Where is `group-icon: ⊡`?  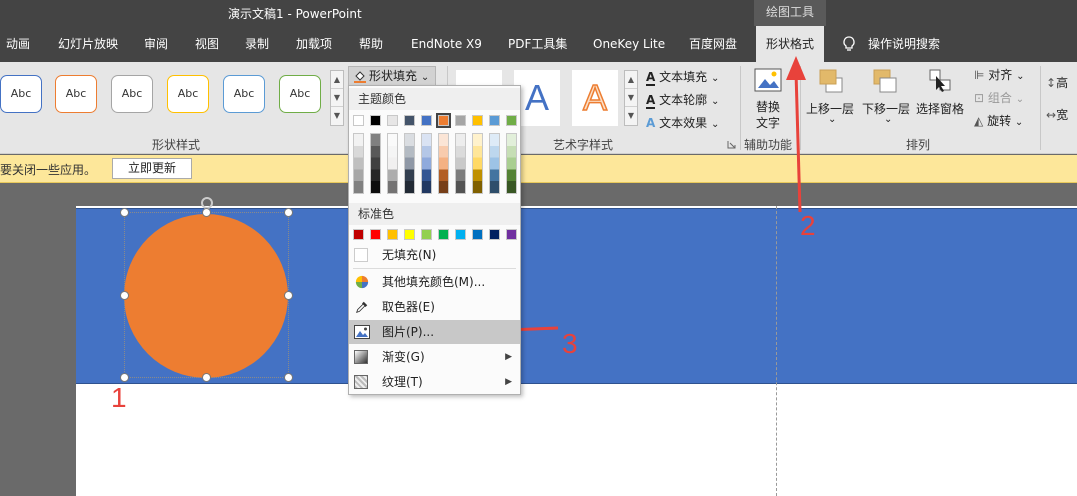
group-icon: ⊡ is located at coordinates (979, 98).